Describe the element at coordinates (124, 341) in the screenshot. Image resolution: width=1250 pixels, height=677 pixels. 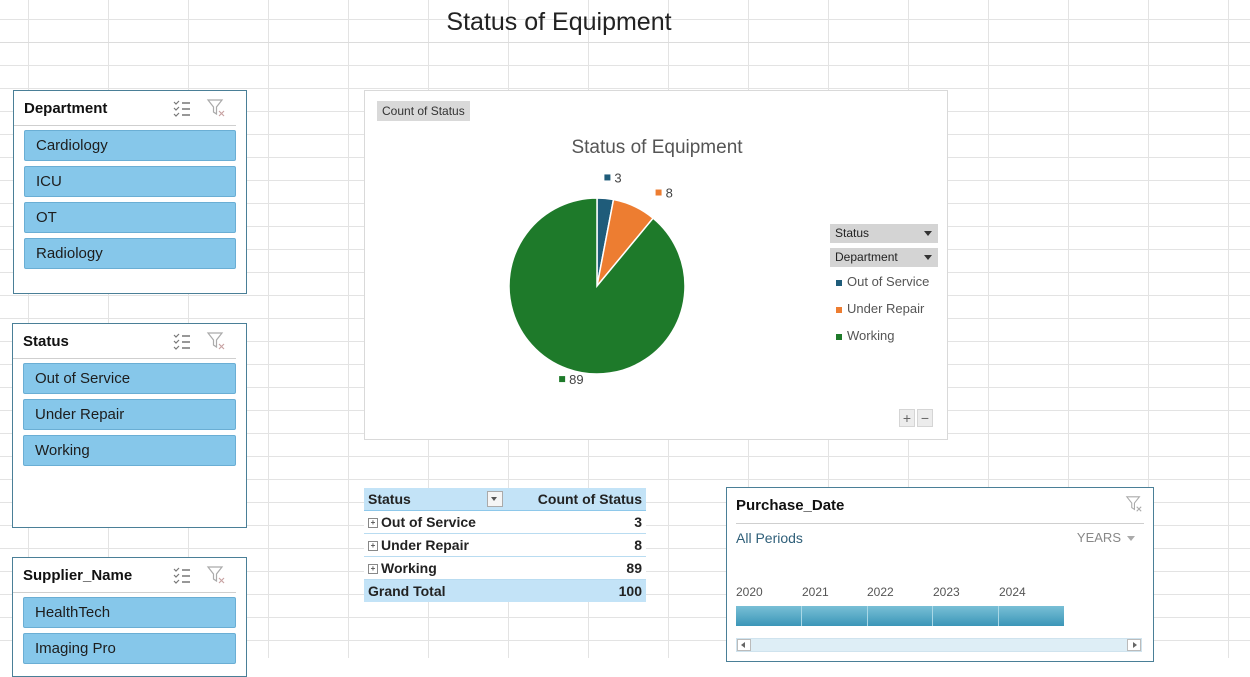
I see `slicer-header: Status` at that location.